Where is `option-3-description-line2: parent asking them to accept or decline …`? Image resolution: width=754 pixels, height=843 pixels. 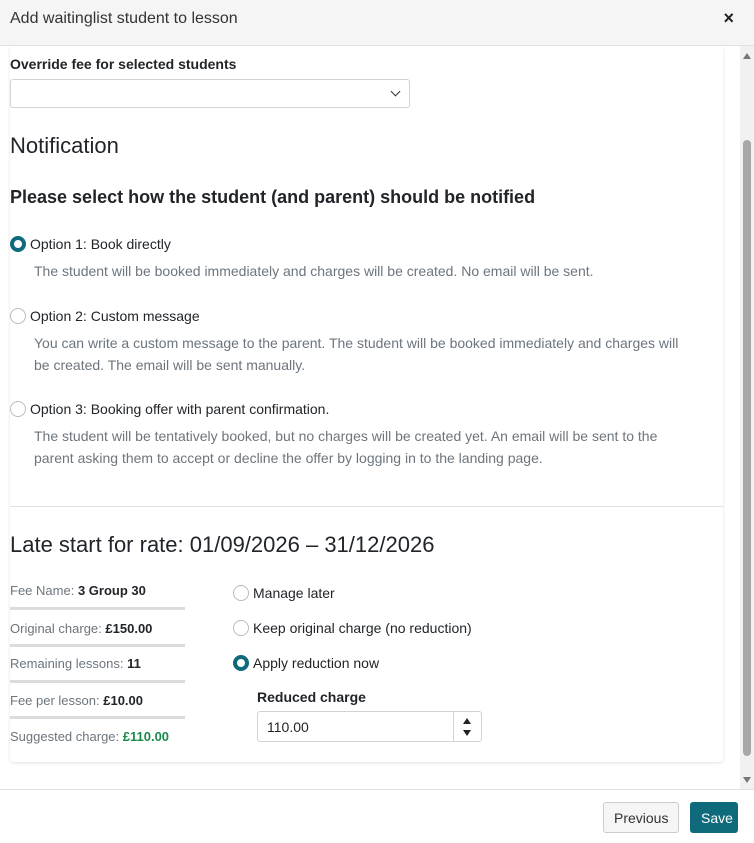
option-3-description-line2: parent asking them to accept or decline … is located at coordinates (288, 458).